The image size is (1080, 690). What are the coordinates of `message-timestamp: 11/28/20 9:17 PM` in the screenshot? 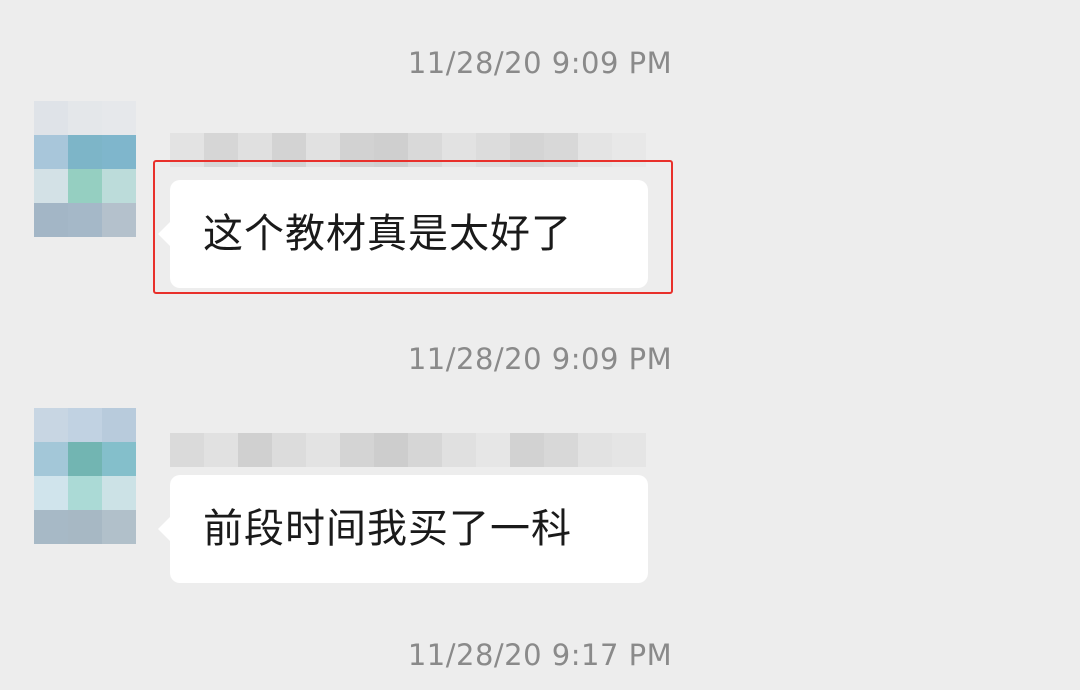 It's located at (540, 655).